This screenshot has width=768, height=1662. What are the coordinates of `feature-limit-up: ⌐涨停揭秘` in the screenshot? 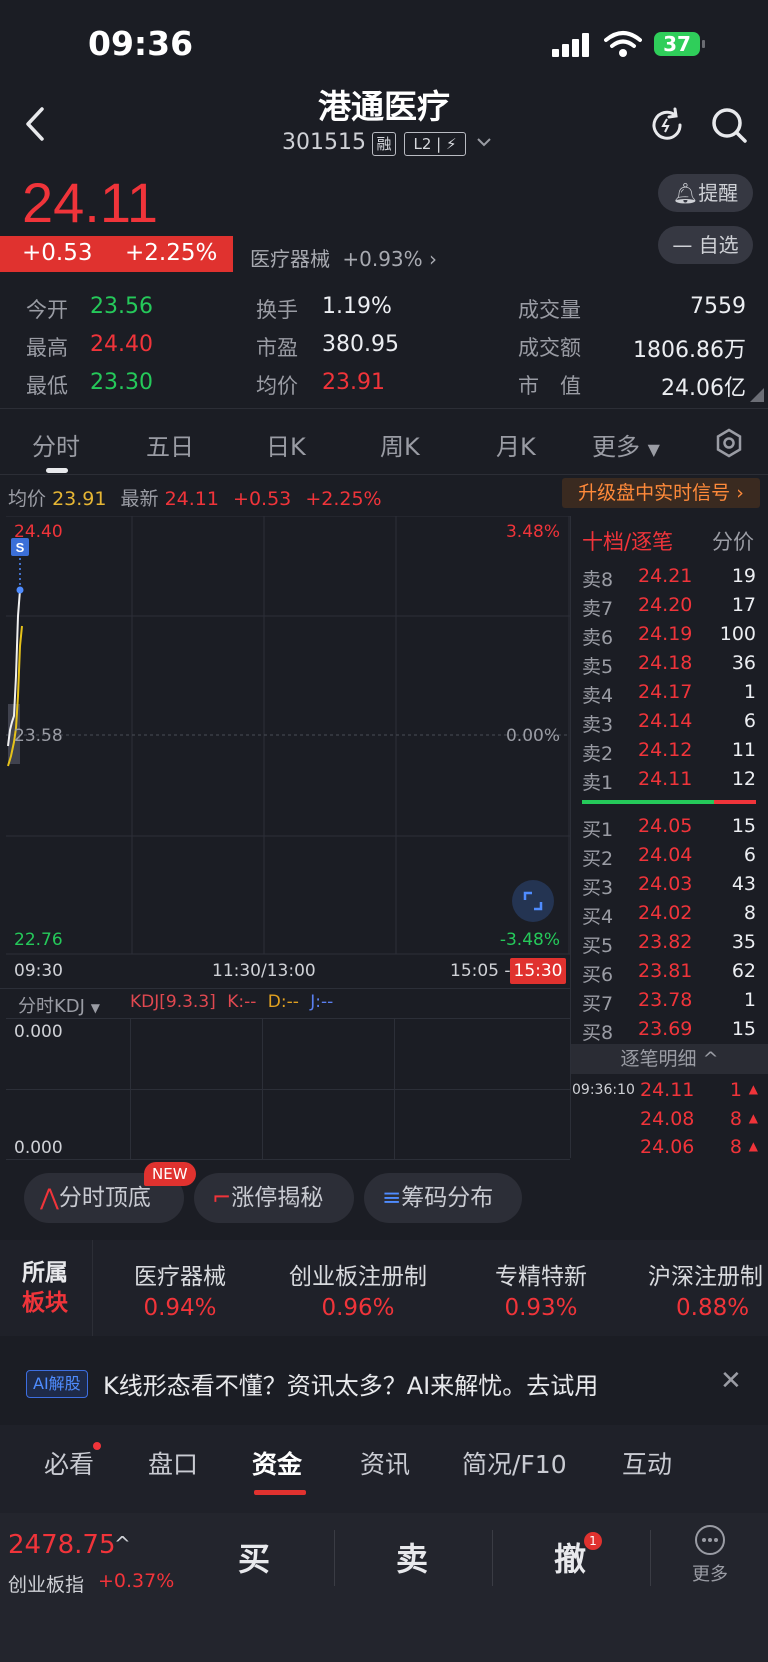 It's located at (274, 1198).